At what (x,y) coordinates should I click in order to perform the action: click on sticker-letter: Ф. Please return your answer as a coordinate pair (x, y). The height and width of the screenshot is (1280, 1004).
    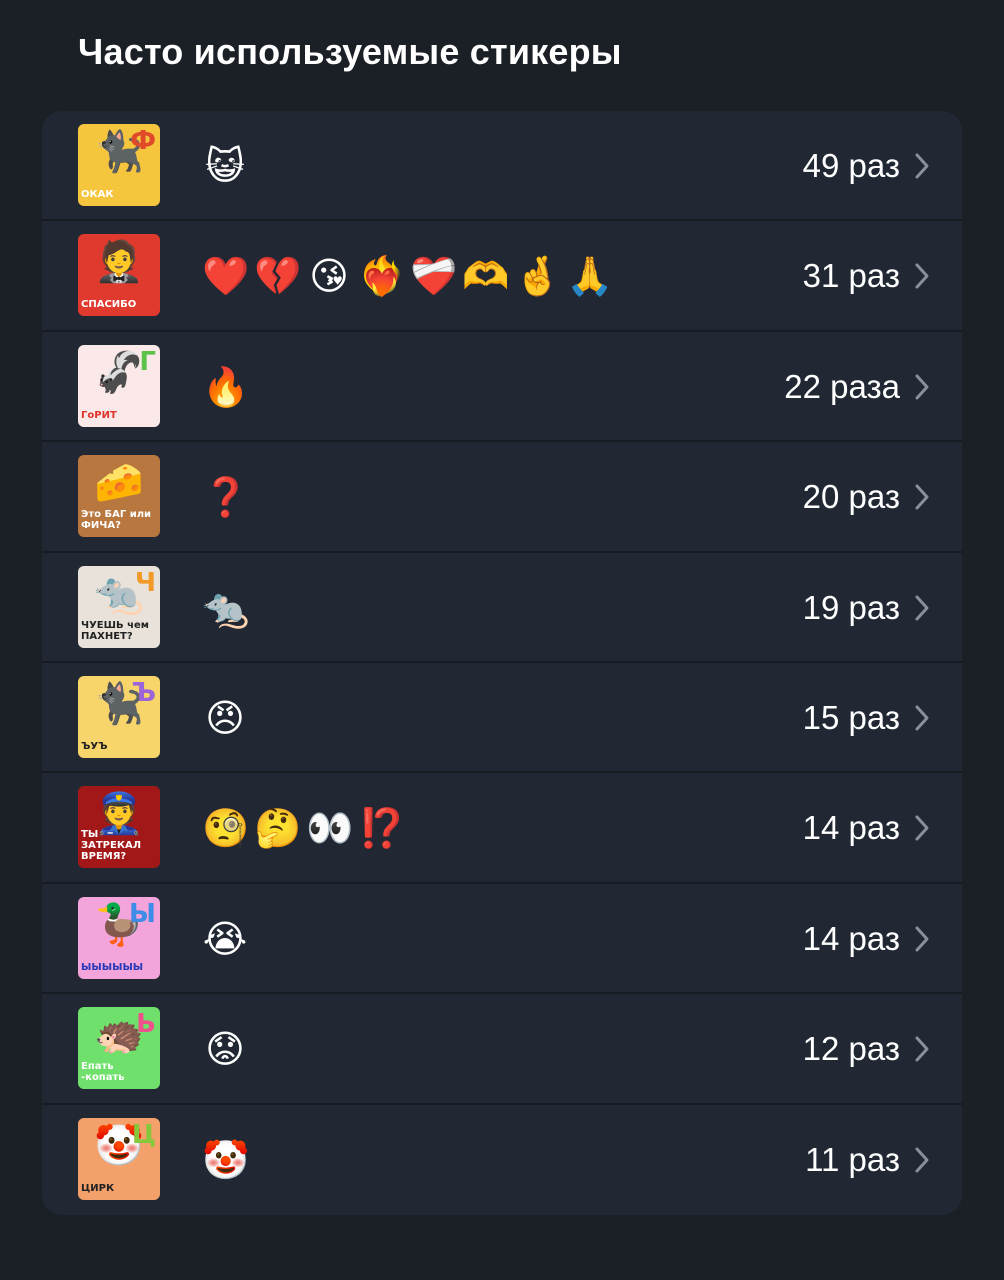
    Looking at the image, I should click on (143, 141).